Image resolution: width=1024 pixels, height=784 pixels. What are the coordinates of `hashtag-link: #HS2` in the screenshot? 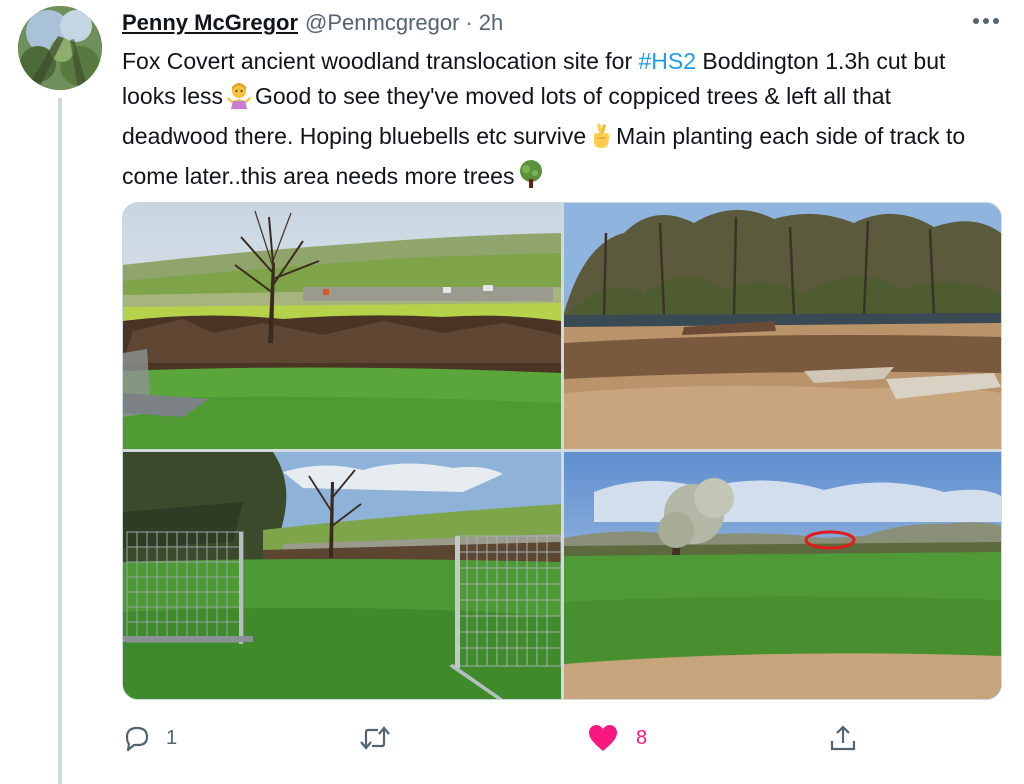 It's located at (668, 61).